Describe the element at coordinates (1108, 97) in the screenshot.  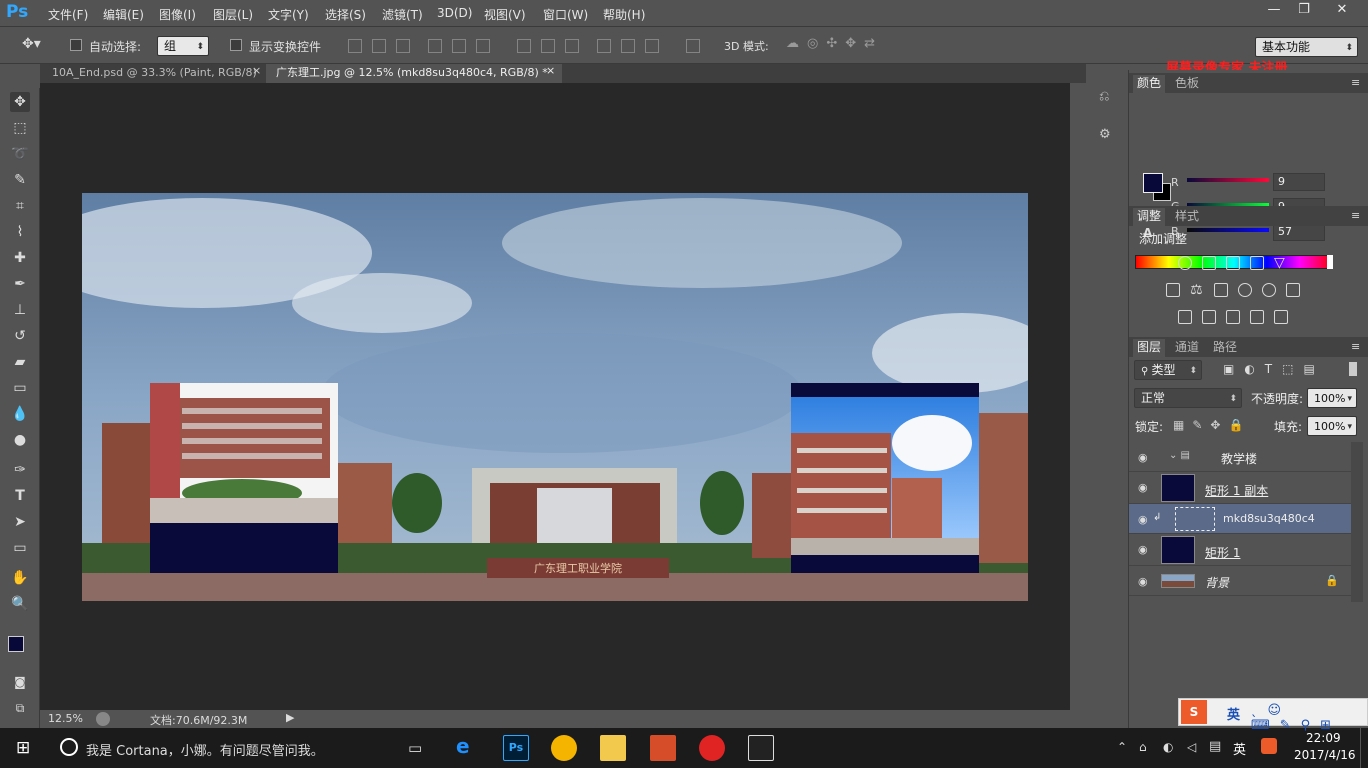
I see `history-panel-icon: ⎌` at that location.